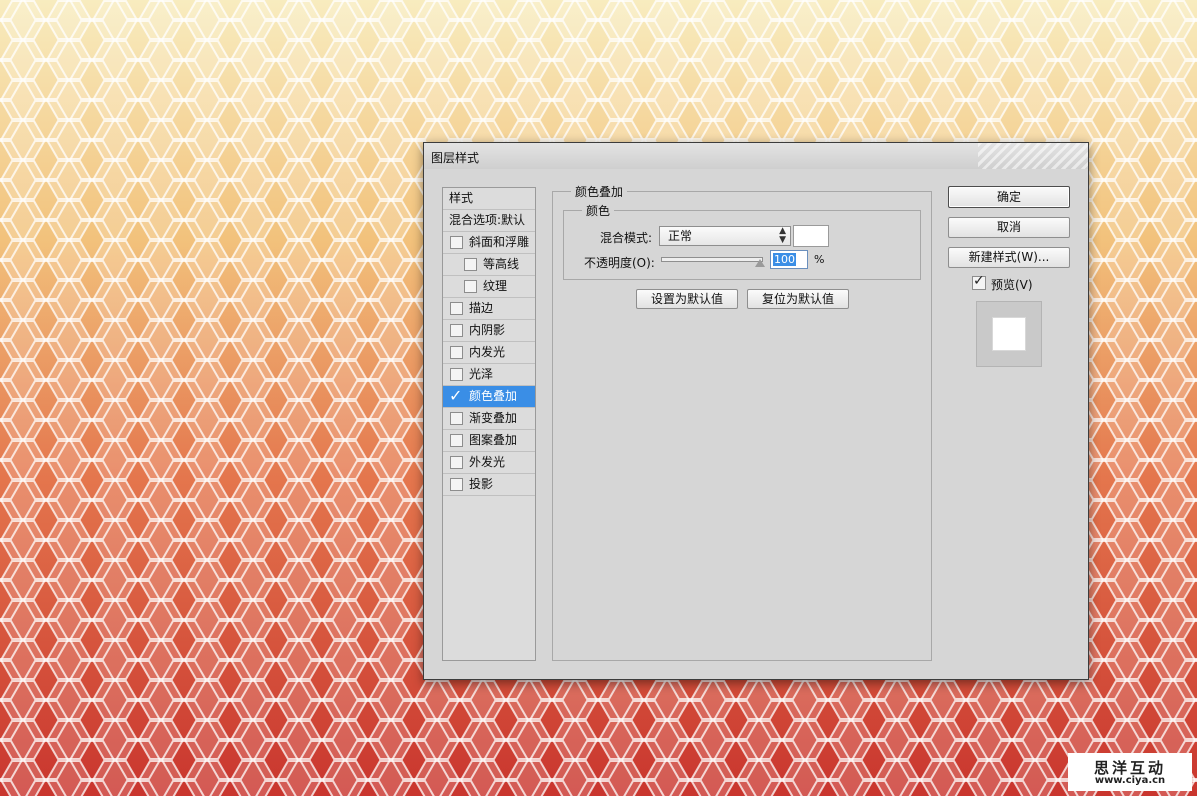  I want to click on style-item-label: 图案叠加, so click(493, 440).